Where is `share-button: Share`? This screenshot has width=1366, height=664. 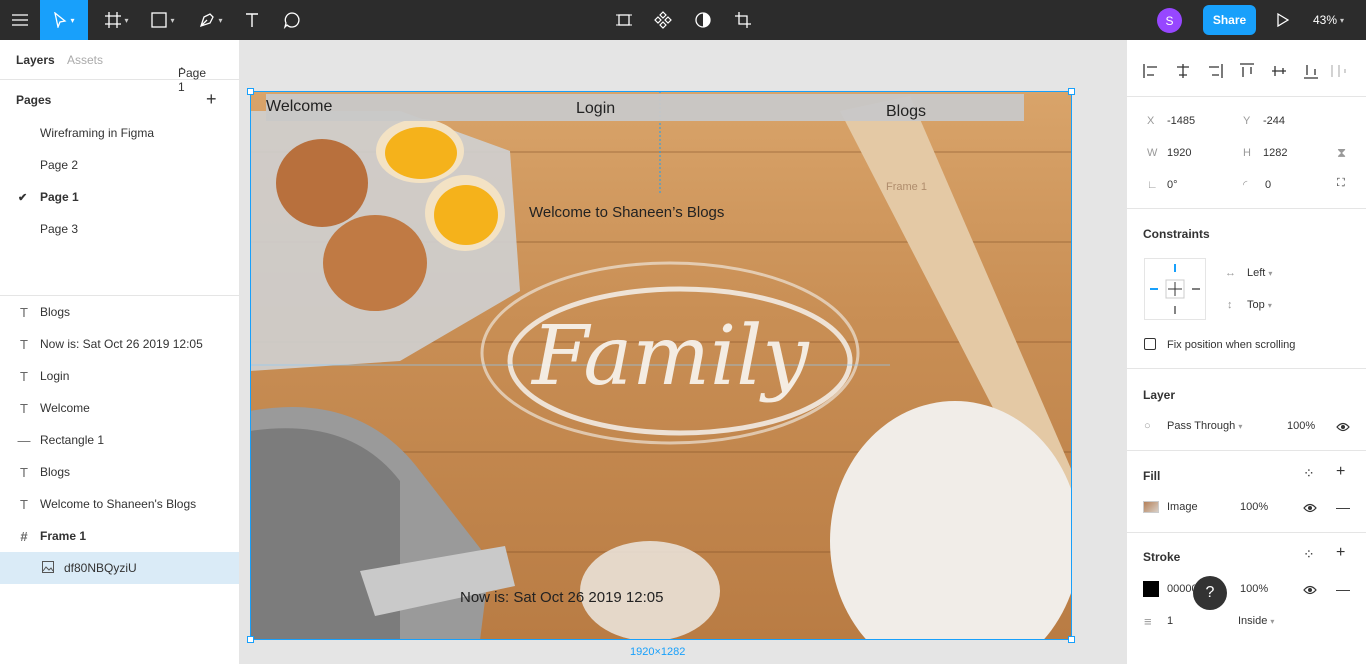
share-button: Share is located at coordinates (1229, 20).